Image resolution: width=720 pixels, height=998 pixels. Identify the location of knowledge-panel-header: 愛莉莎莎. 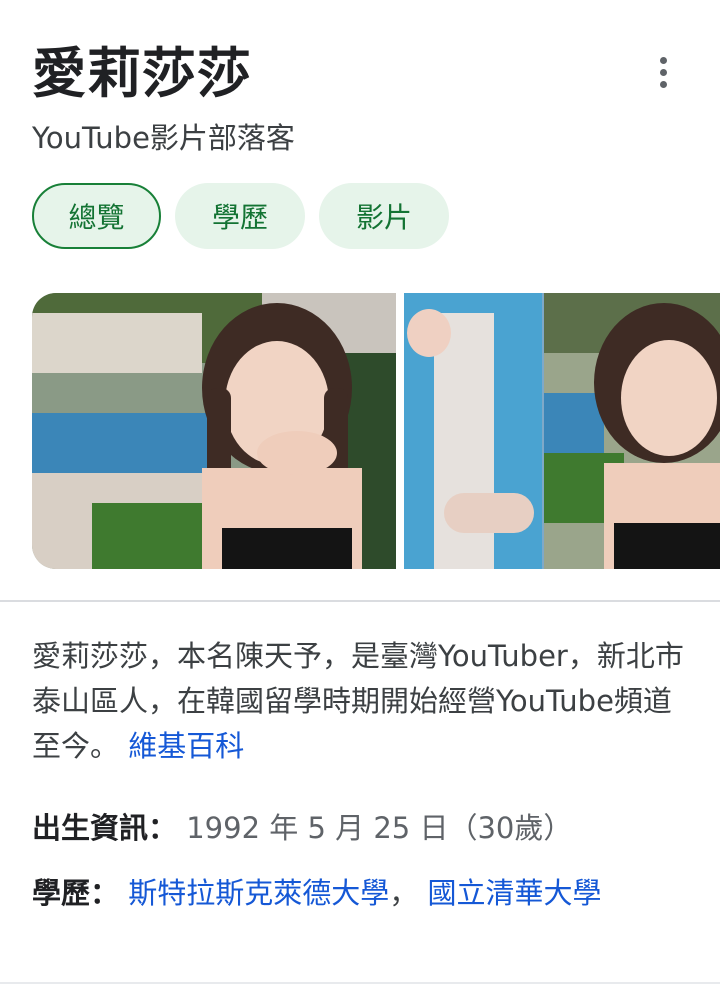
(332, 74).